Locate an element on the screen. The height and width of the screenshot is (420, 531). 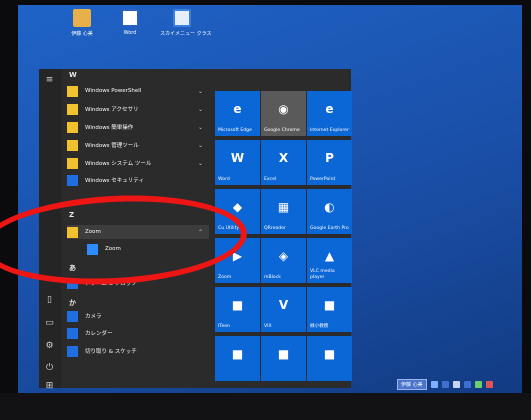
tile-label: Google Earth Pro is located at coordinates (329, 228).